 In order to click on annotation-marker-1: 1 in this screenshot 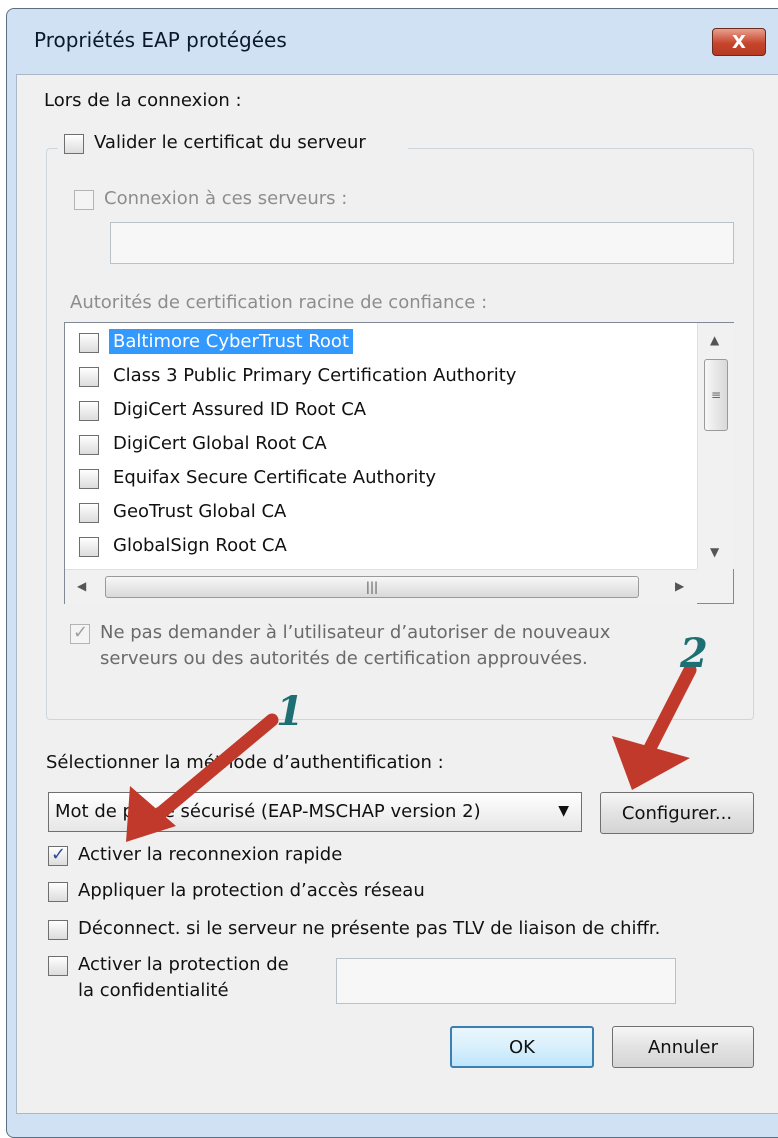, I will do `click(290, 711)`.